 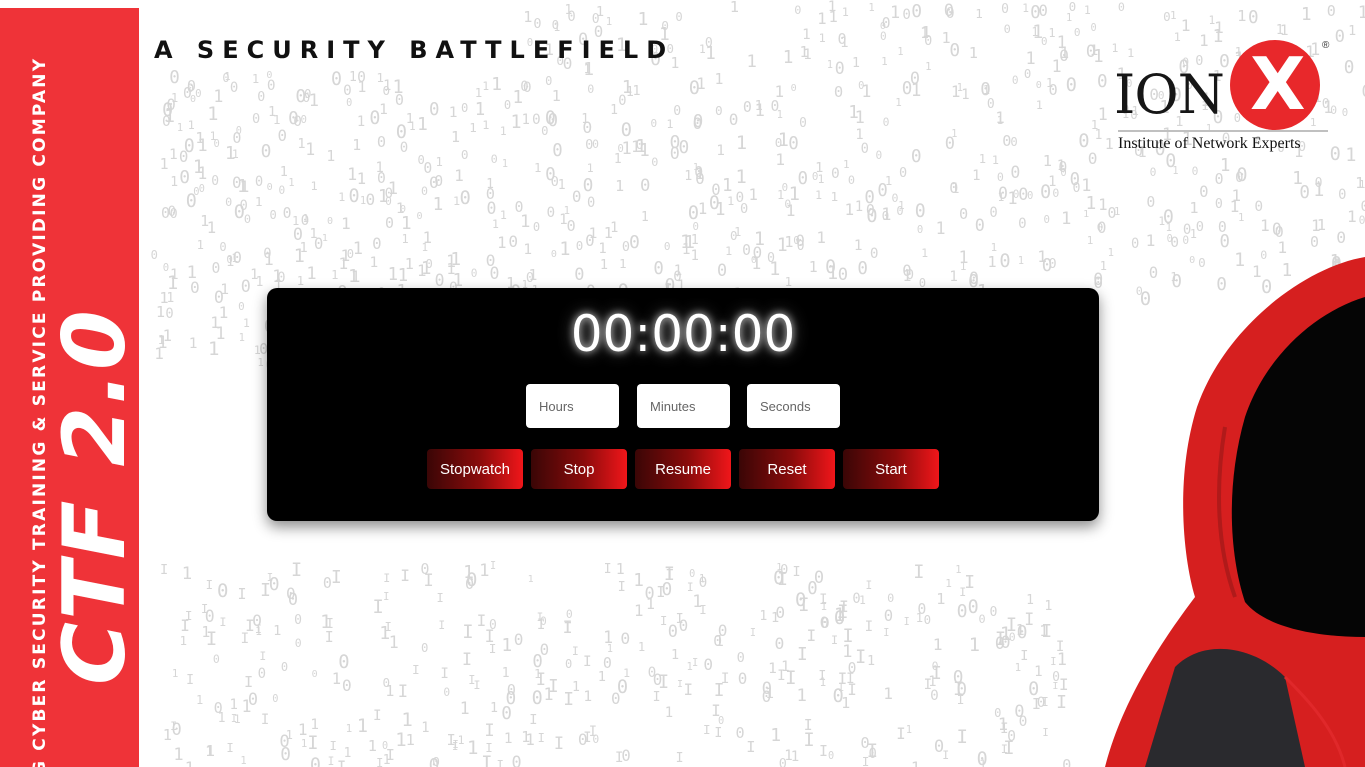 I want to click on resume-button: Resume, so click(x=683, y=469).